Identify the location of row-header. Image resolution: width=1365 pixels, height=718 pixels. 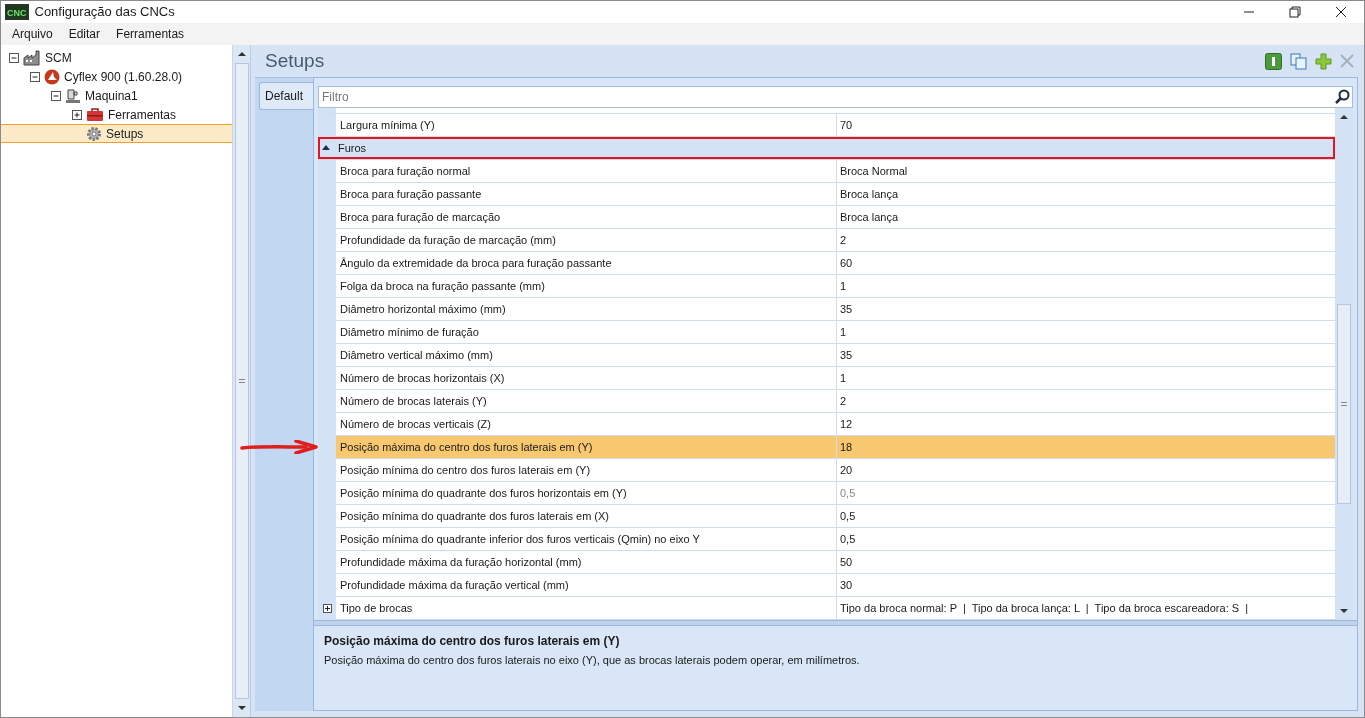
(327, 608).